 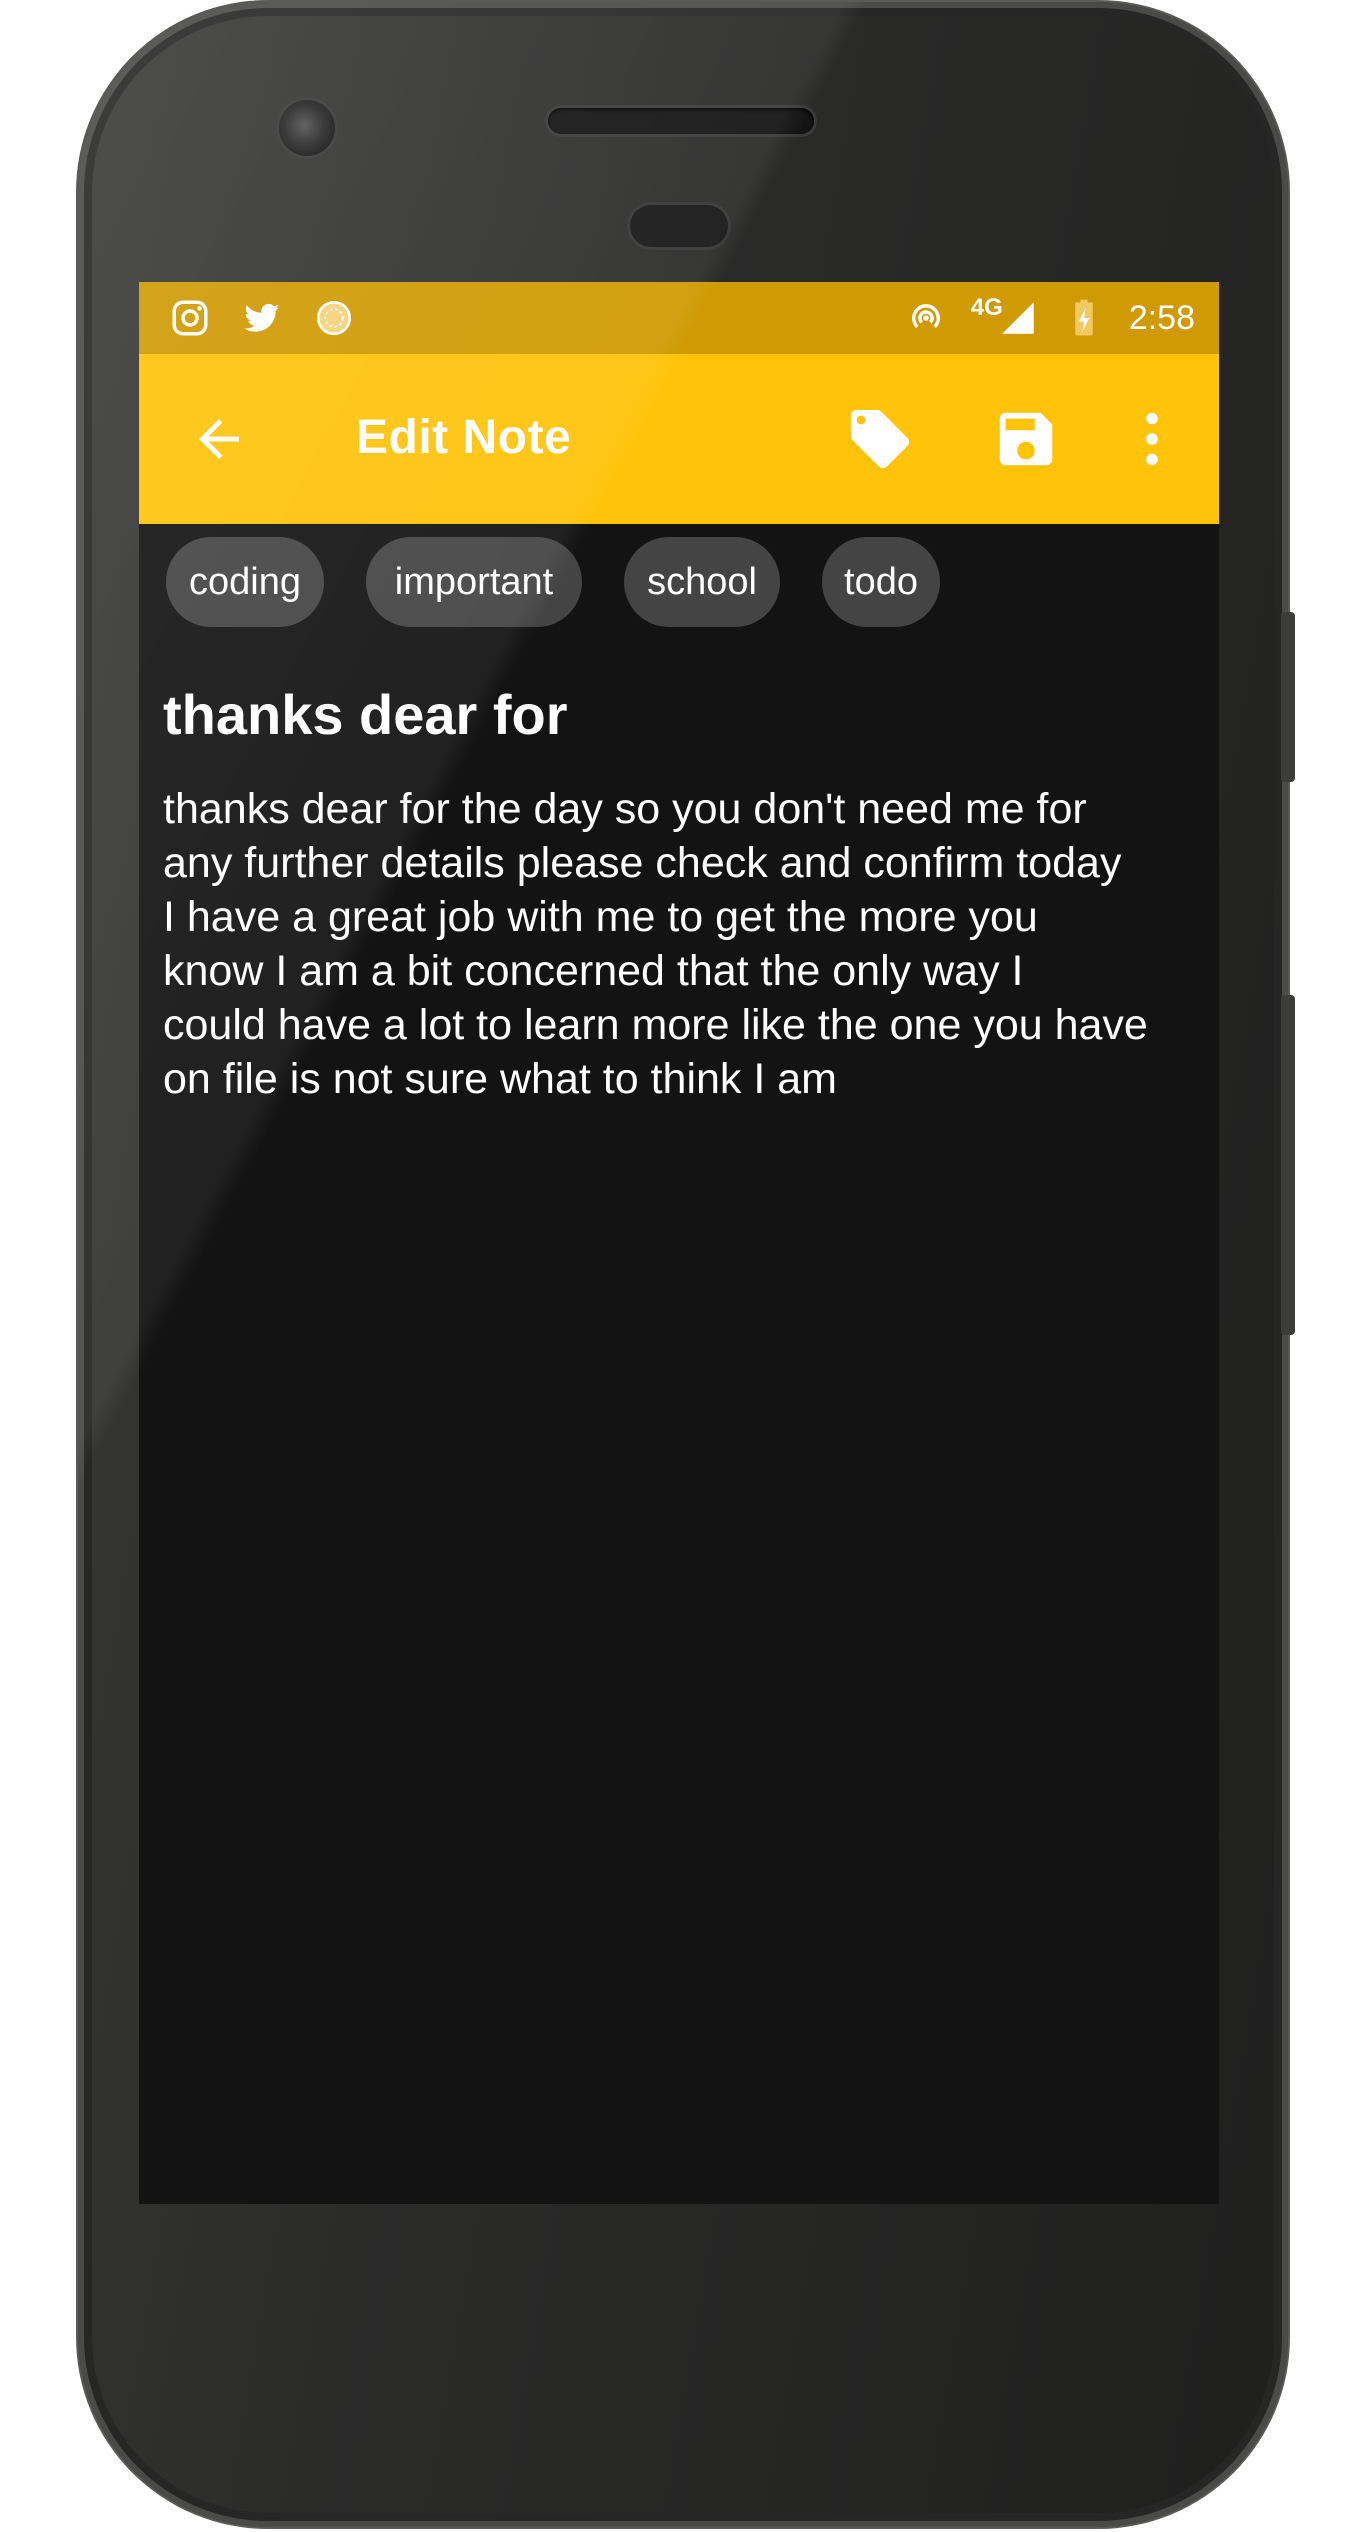 What do you see at coordinates (1161, 317) in the screenshot?
I see `clock: 2:58` at bounding box center [1161, 317].